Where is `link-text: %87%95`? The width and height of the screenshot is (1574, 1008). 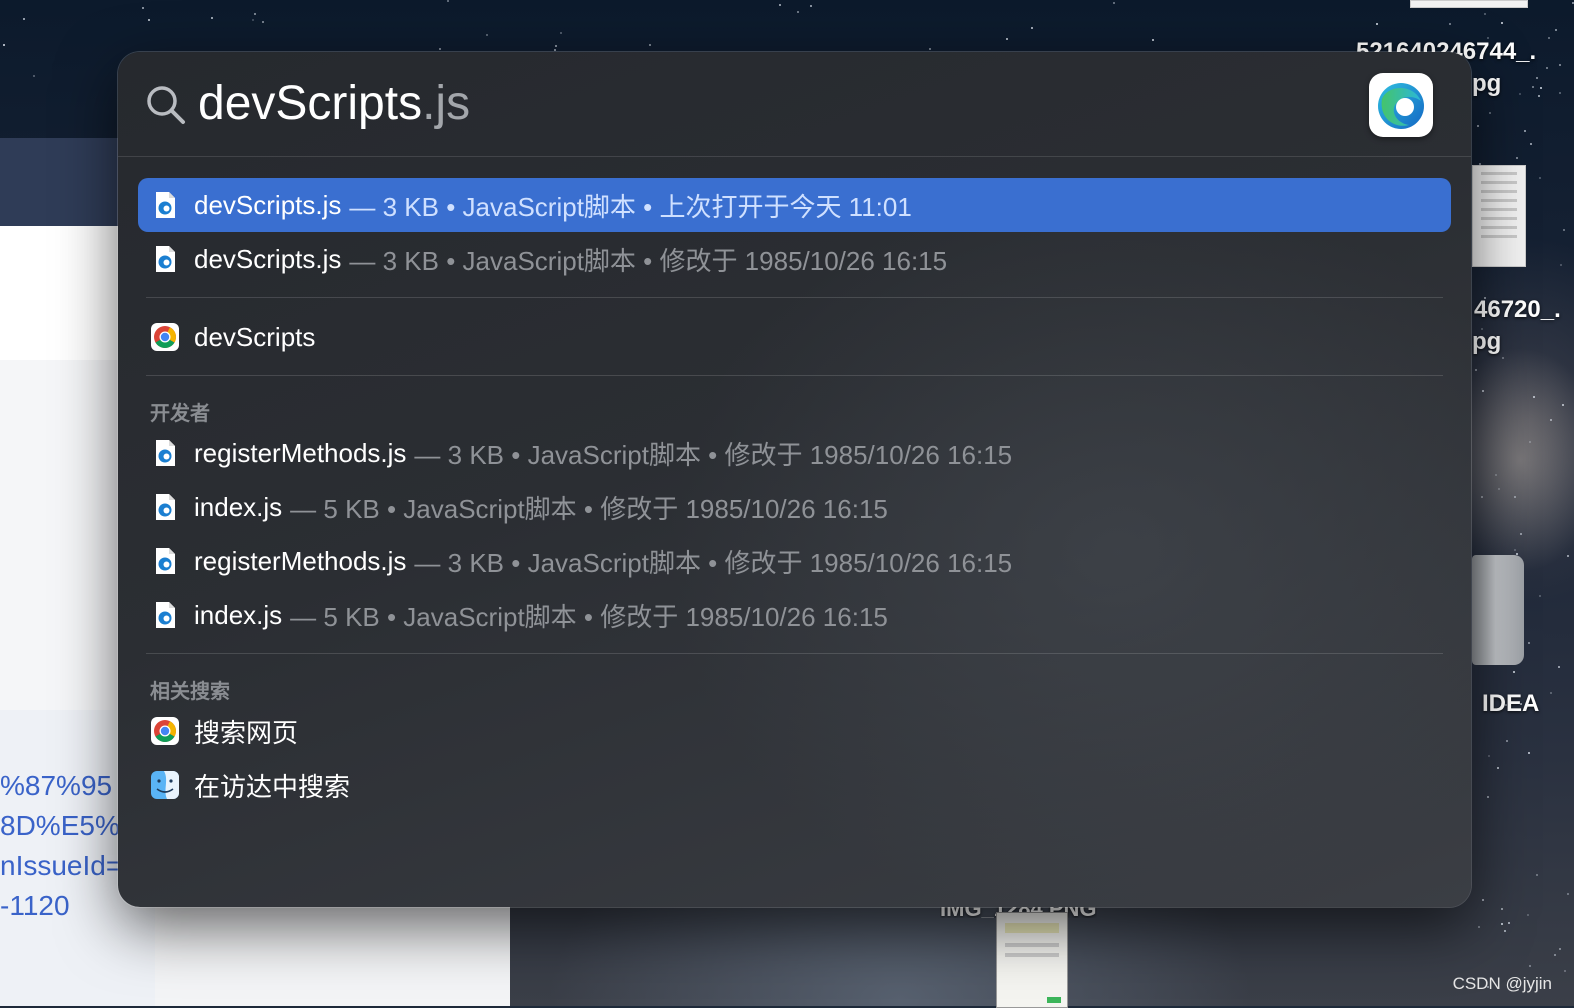
link-text: %87%95 is located at coordinates (56, 786).